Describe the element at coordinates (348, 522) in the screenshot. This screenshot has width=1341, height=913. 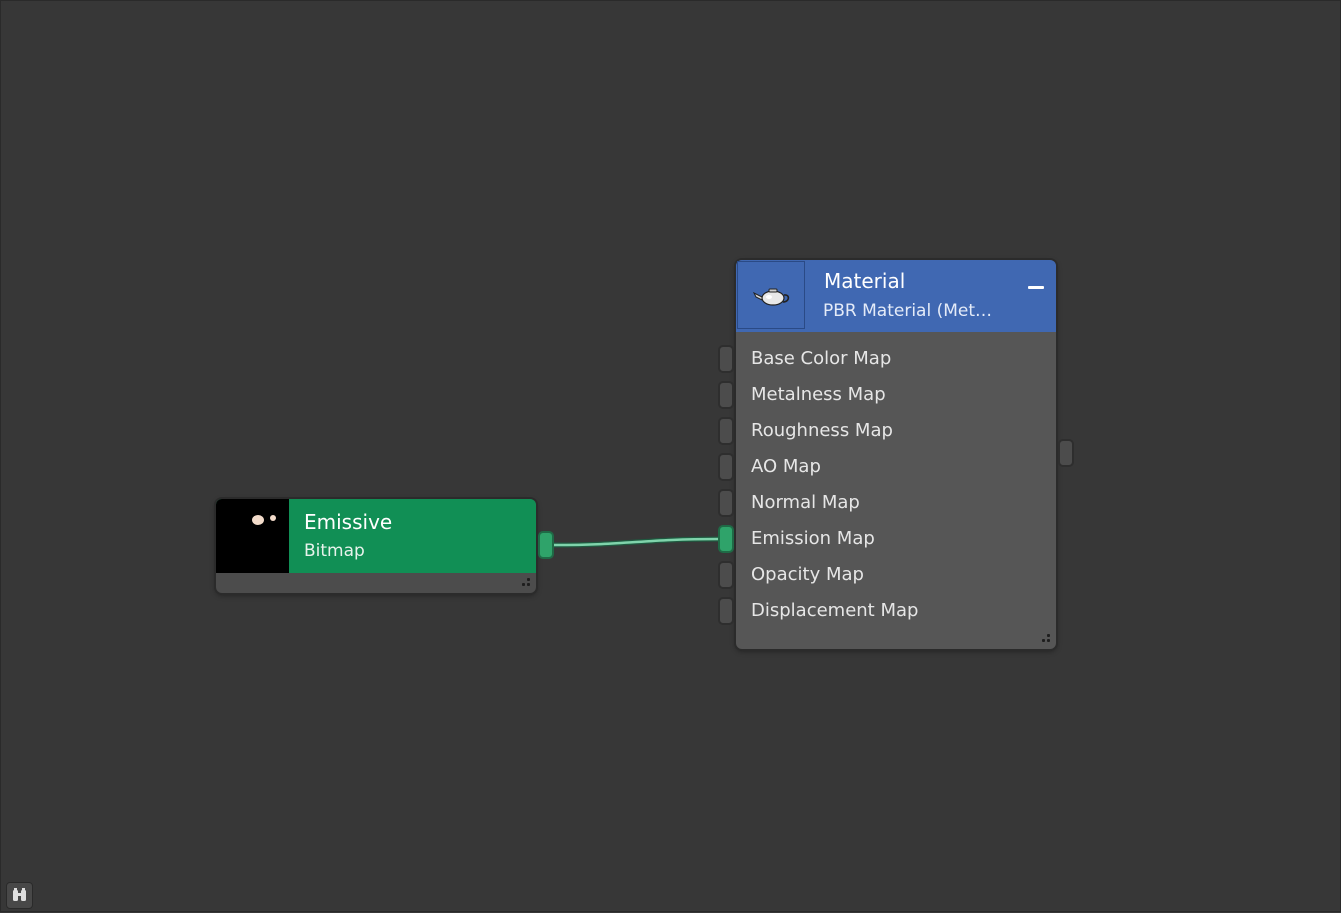
I see `bitmap-node-title: Emissive` at that location.